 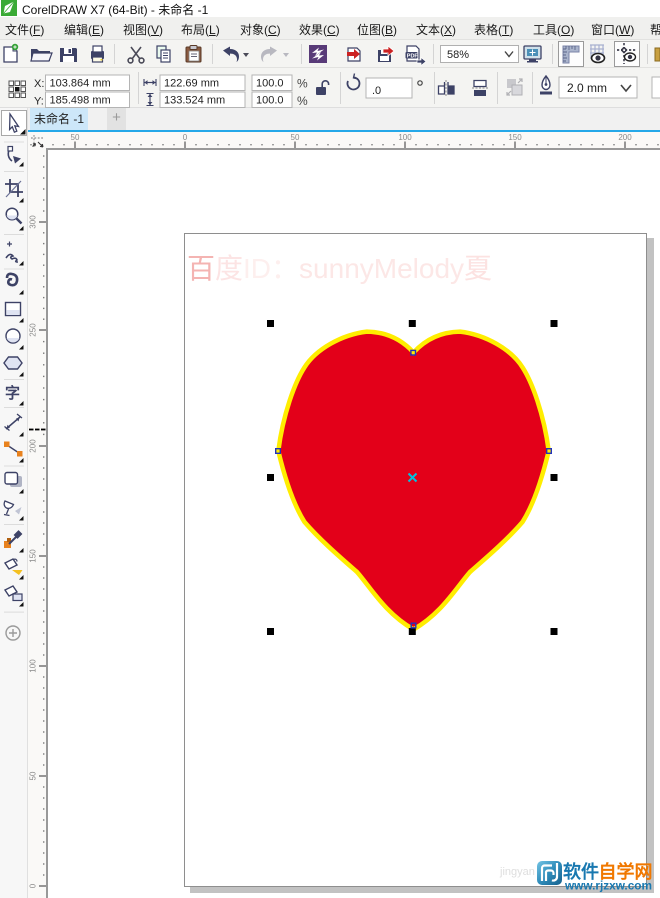 I want to click on svg-text: 133.524 mm, so click(x=194, y=101).